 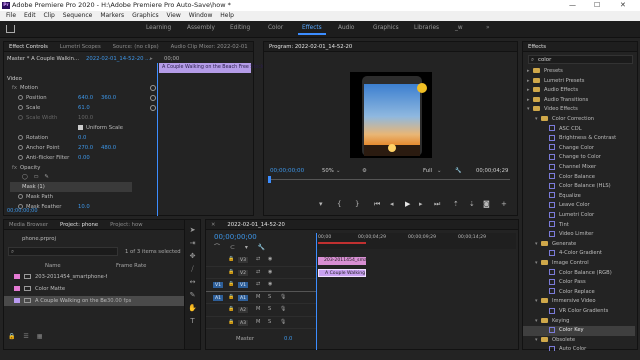 What do you see at coordinates (100, 128) in the screenshot?
I see `uniform-scale-row: Uniform Scale` at bounding box center [100, 128].